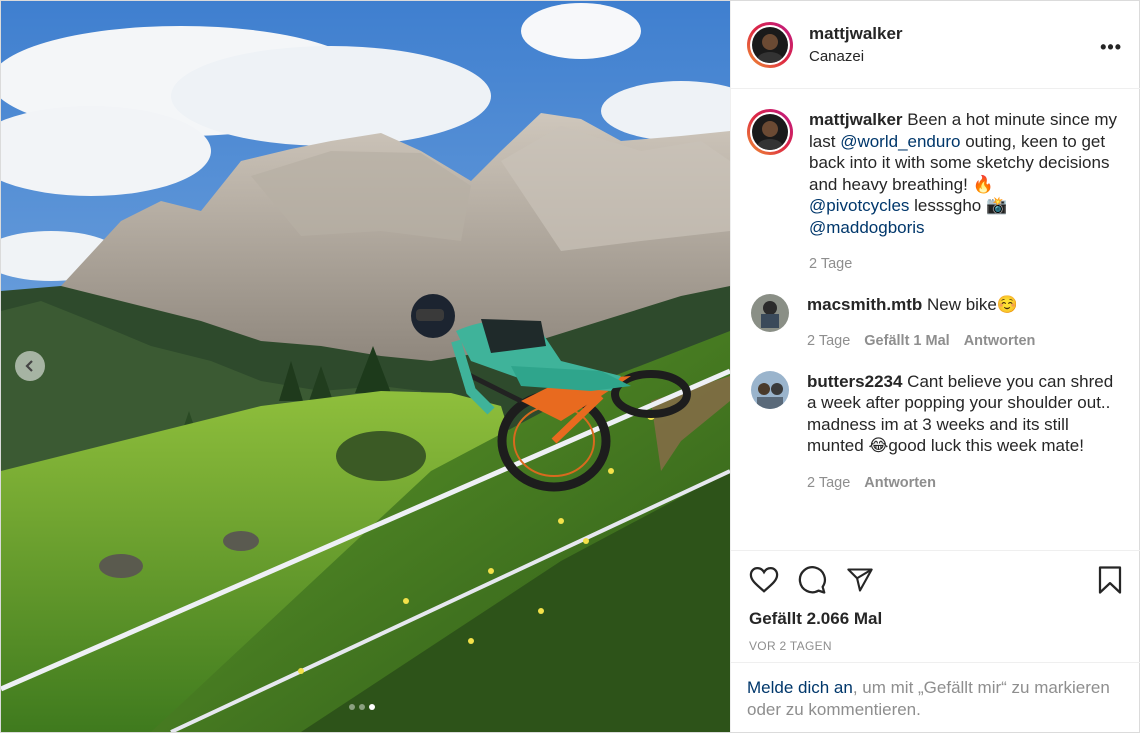 This screenshot has height=733, width=1140. What do you see at coordinates (959, 304) in the screenshot?
I see `comment-text: New bike` at bounding box center [959, 304].